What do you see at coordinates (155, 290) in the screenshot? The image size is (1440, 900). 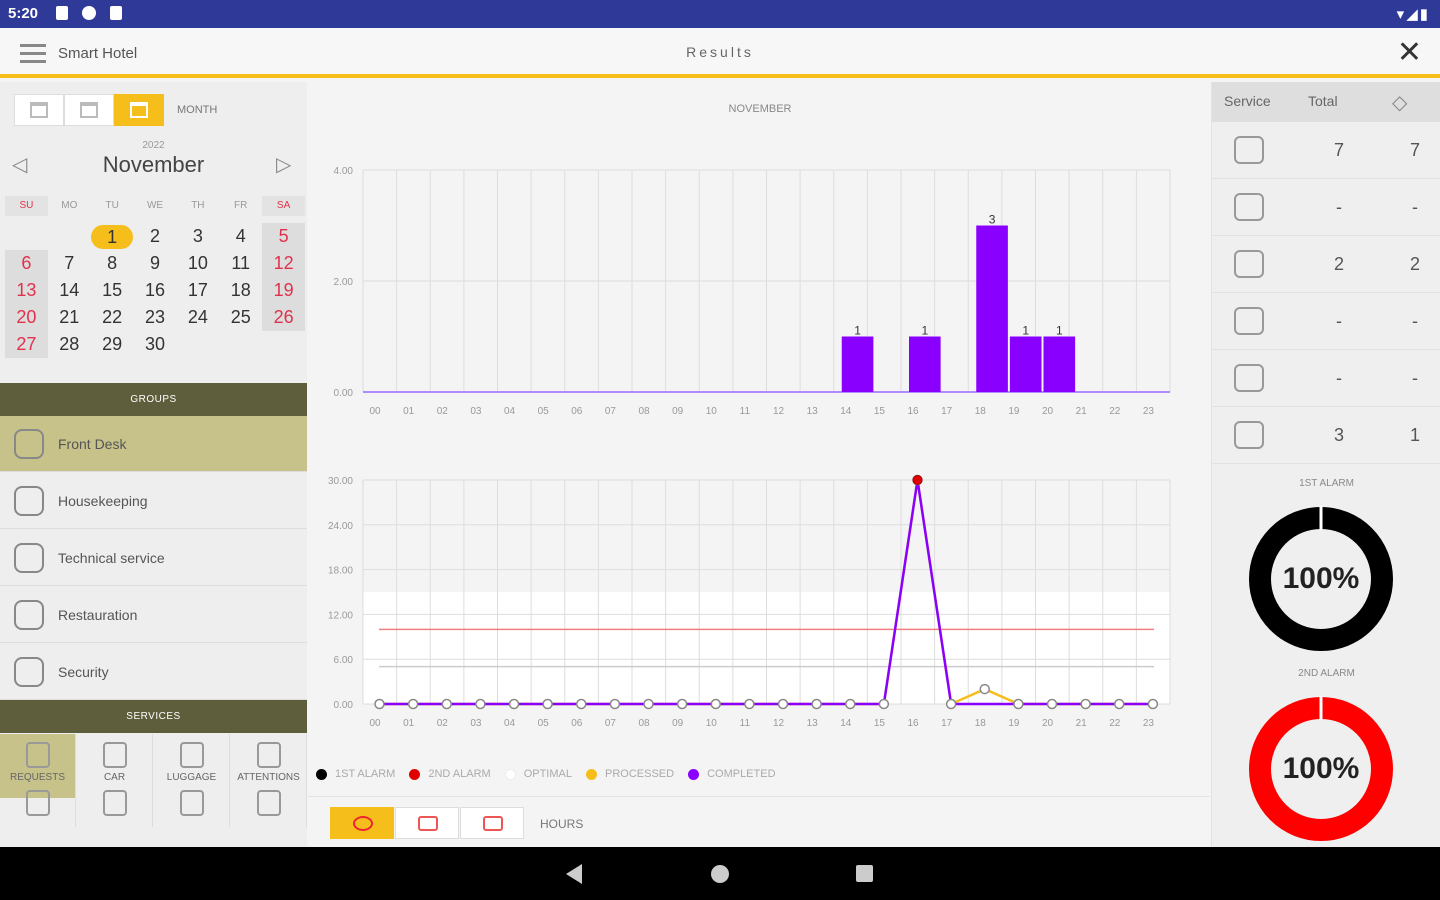 I see `calendar-day: 16` at bounding box center [155, 290].